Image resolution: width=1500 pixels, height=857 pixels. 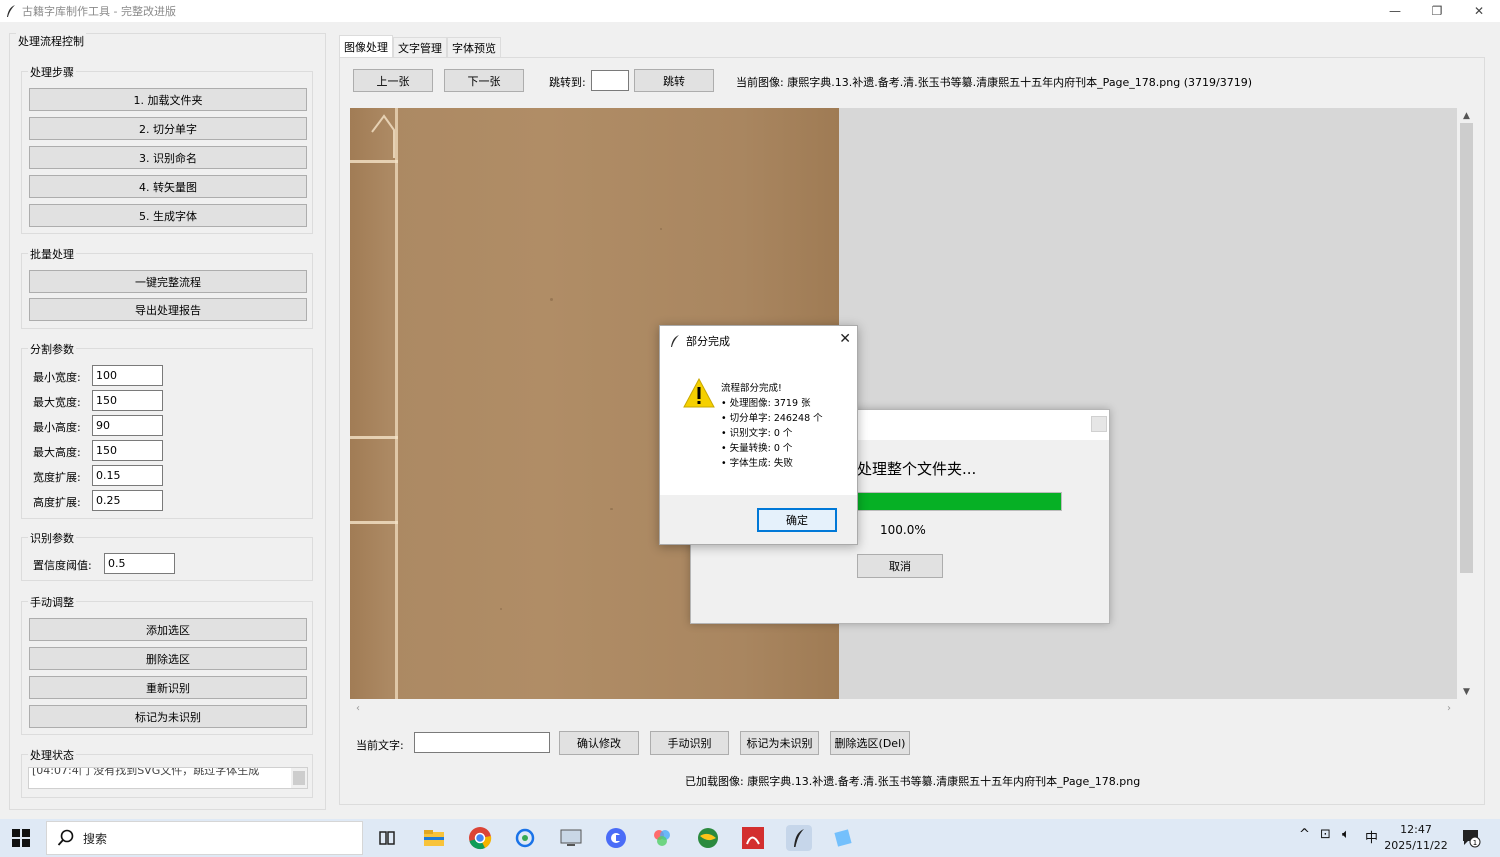 I want to click on min-width-input: 100, so click(x=127, y=375).